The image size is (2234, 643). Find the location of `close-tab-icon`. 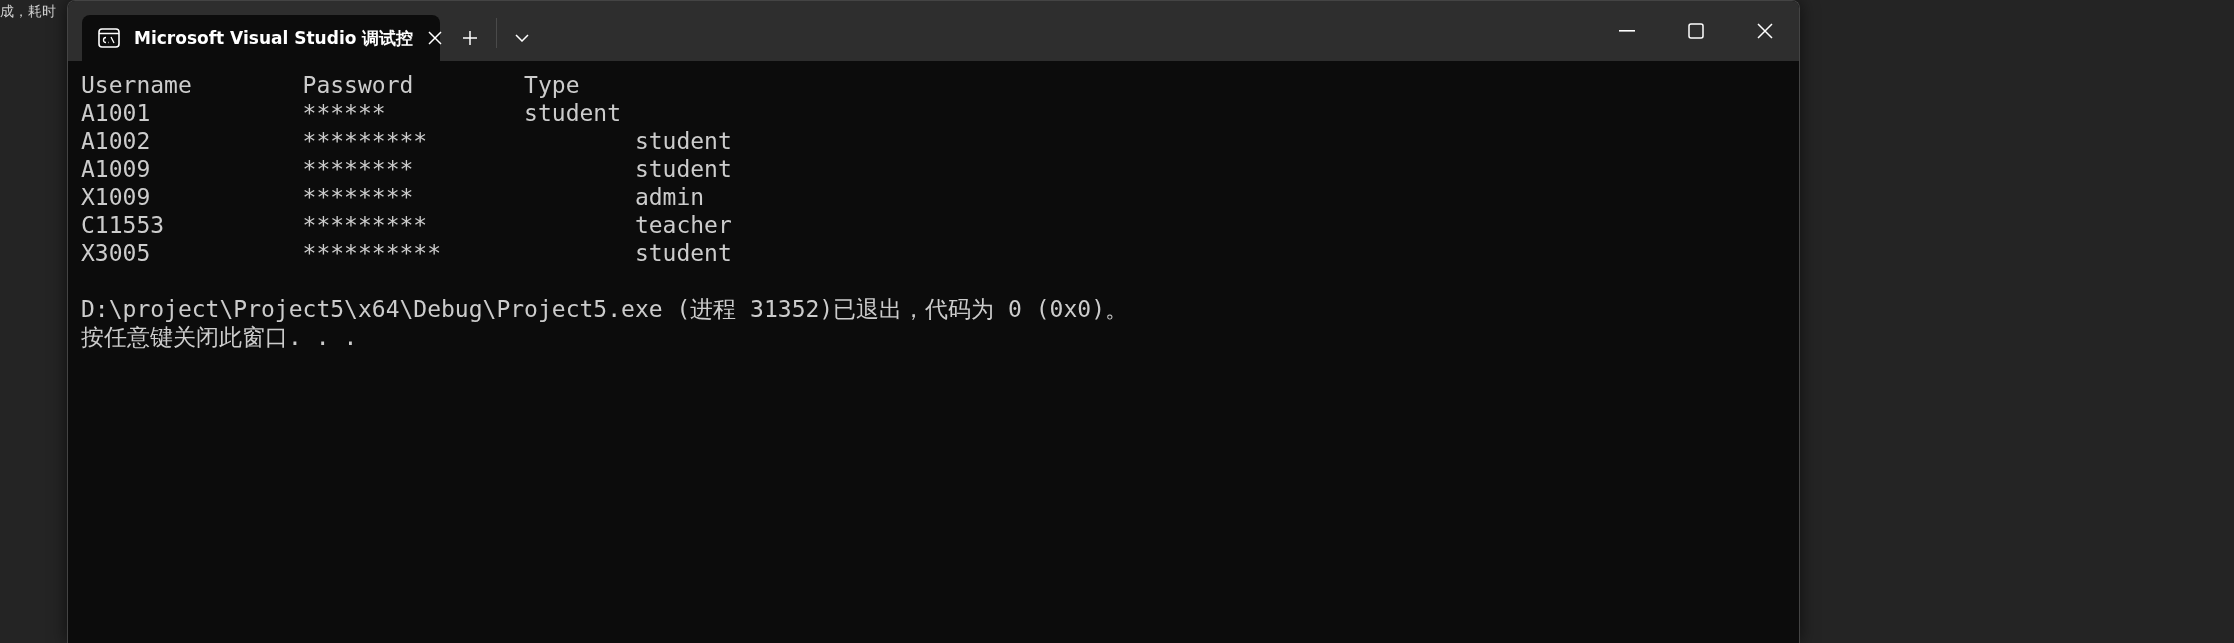

close-tab-icon is located at coordinates (435, 38).